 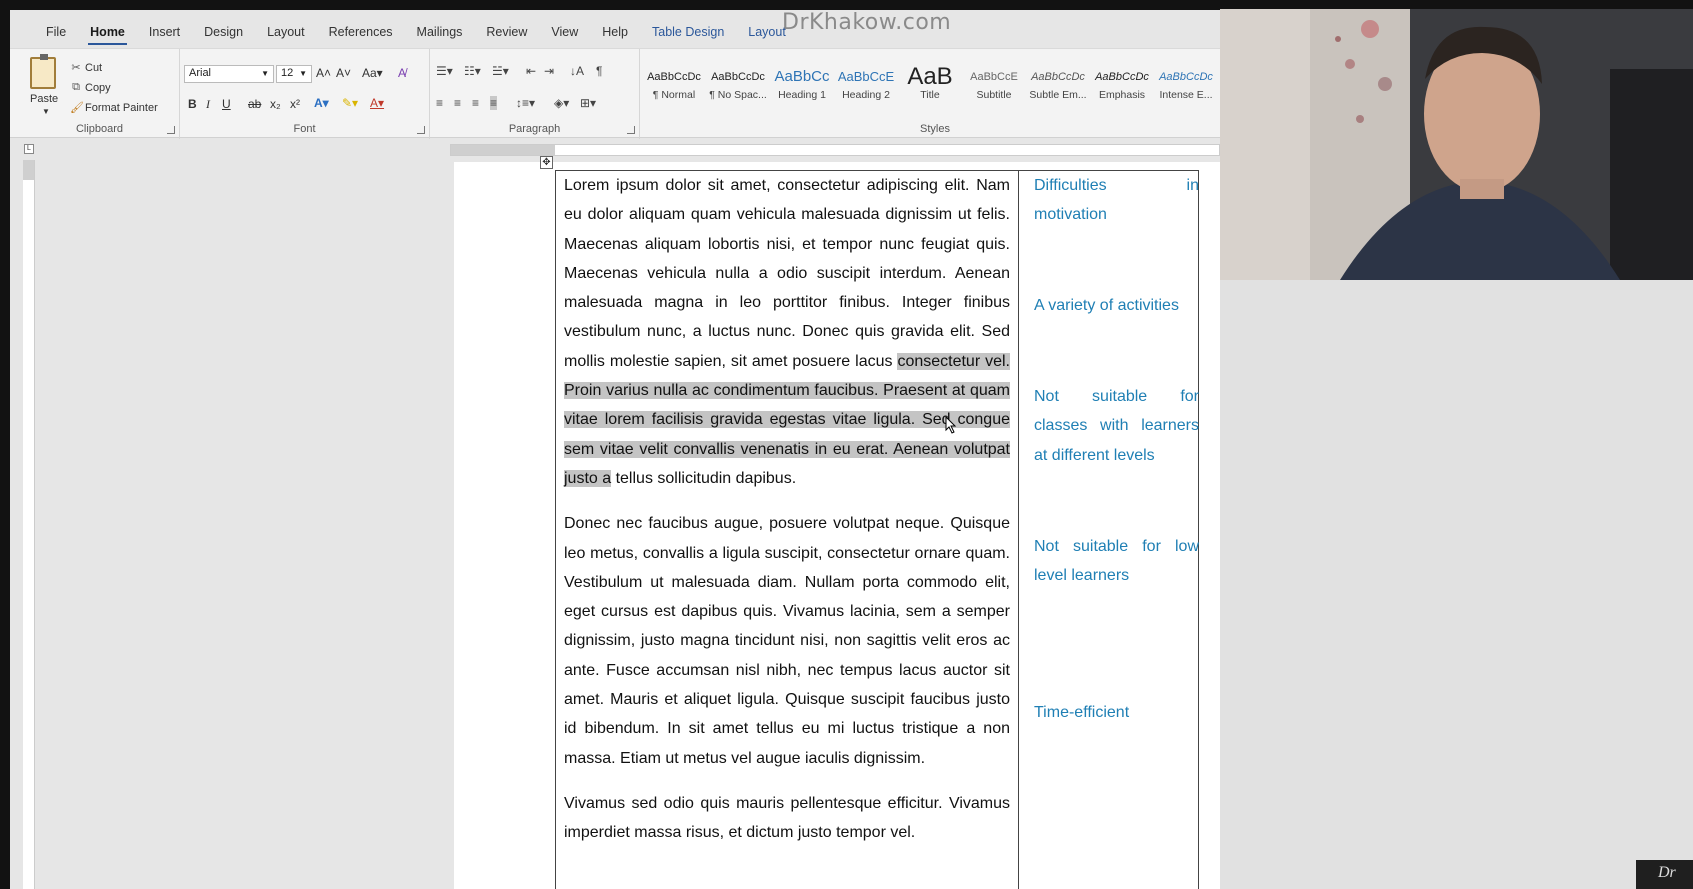 I want to click on grow-font-icon: A˄, so click(x=323, y=73).